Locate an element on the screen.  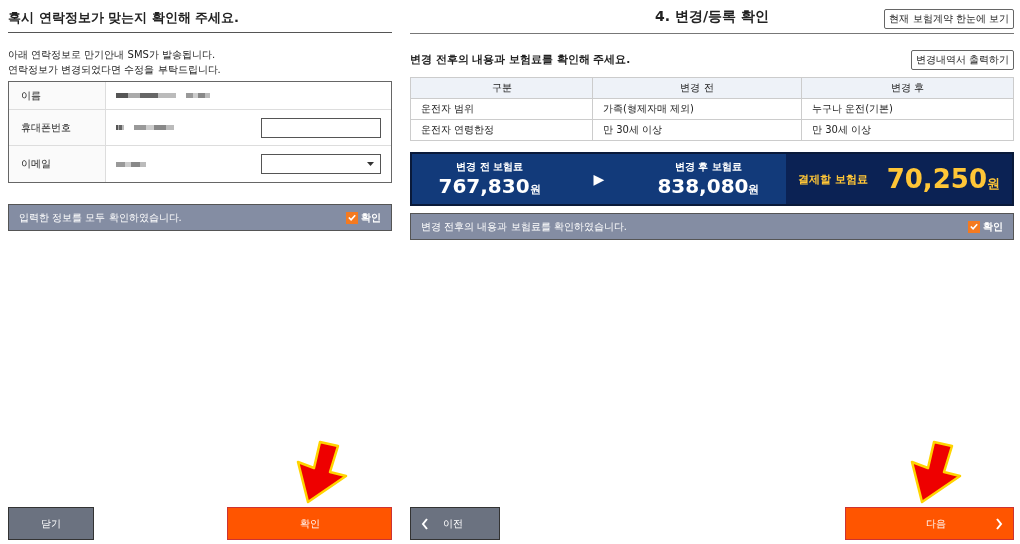
table-cell: 운전자 연령한정 is located at coordinates (501, 130).